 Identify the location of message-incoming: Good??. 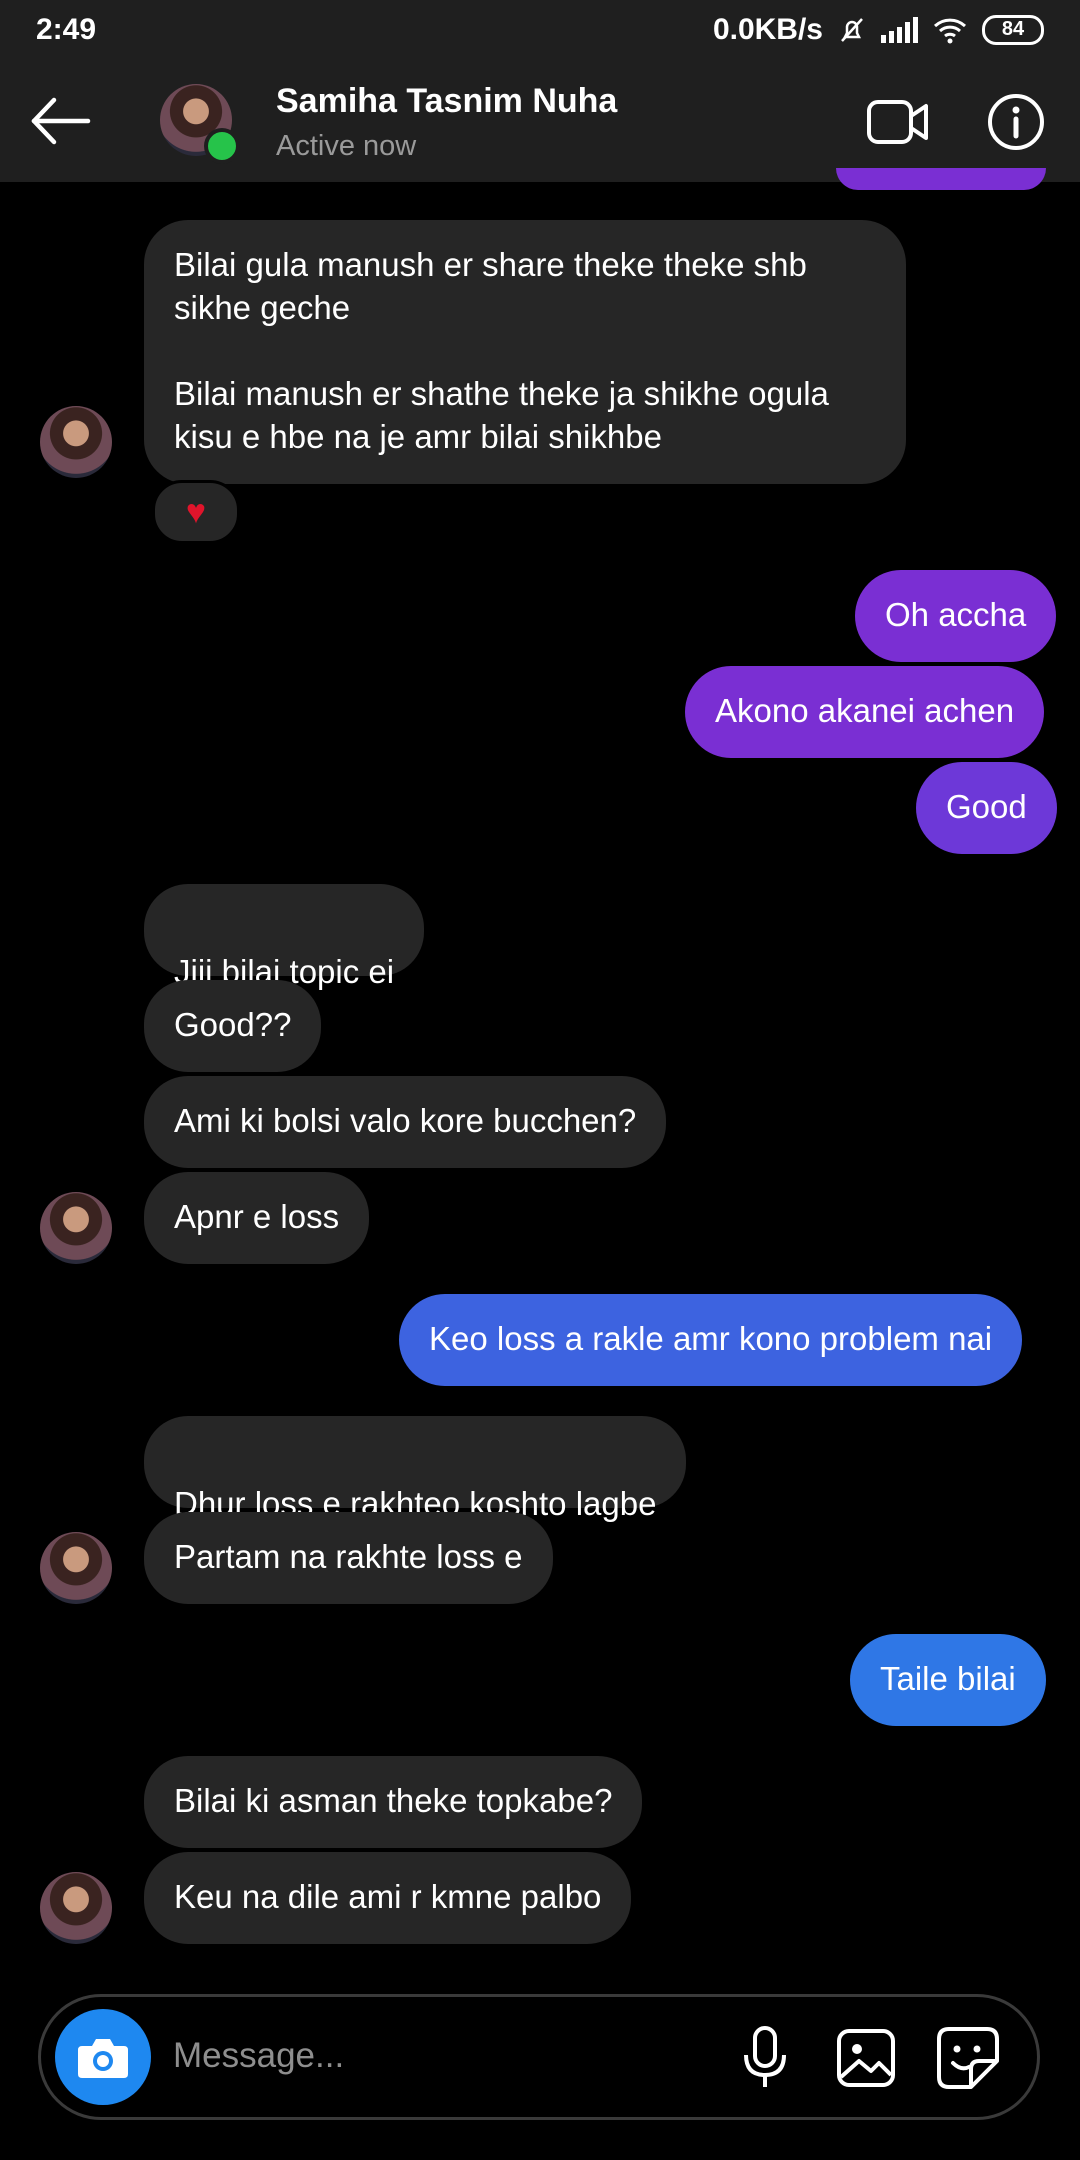
(233, 1026).